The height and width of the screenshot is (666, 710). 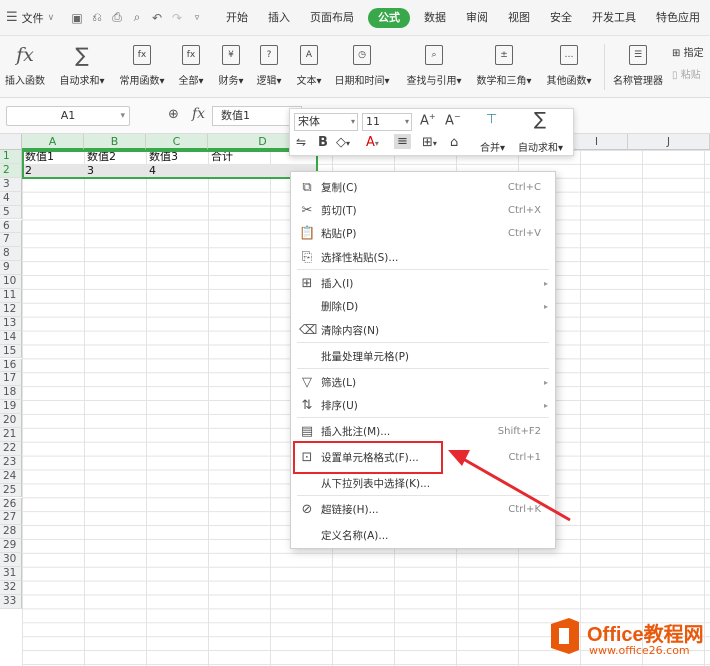 What do you see at coordinates (11, 476) in the screenshot?
I see `row-header-24: 24` at bounding box center [11, 476].